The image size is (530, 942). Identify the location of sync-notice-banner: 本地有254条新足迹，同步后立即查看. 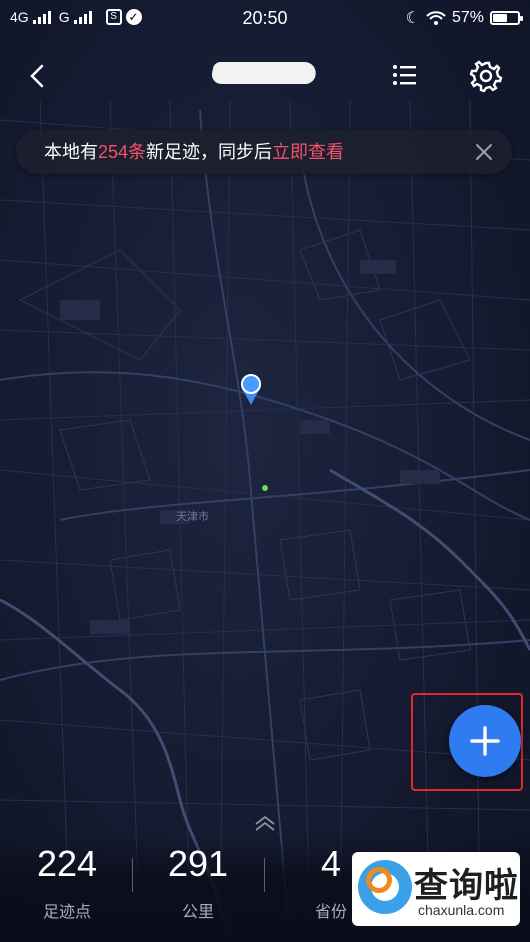
(264, 152).